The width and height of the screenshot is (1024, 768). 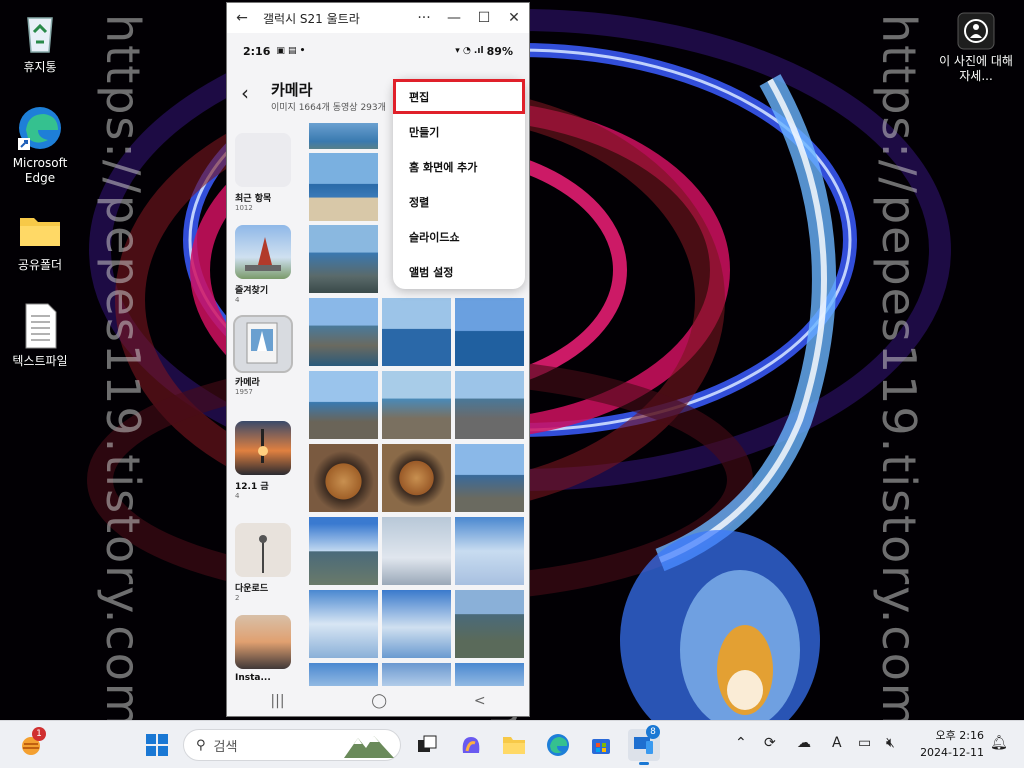 What do you see at coordinates (256, 93) in the screenshot?
I see `album-back-icon: ‹` at bounding box center [256, 93].